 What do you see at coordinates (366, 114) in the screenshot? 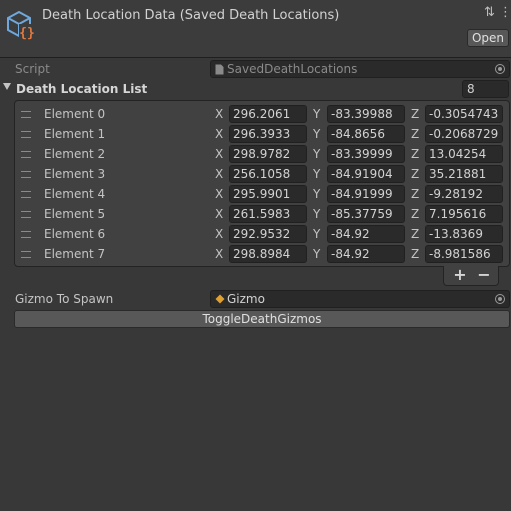
I see `y-value-field: -83.39988` at bounding box center [366, 114].